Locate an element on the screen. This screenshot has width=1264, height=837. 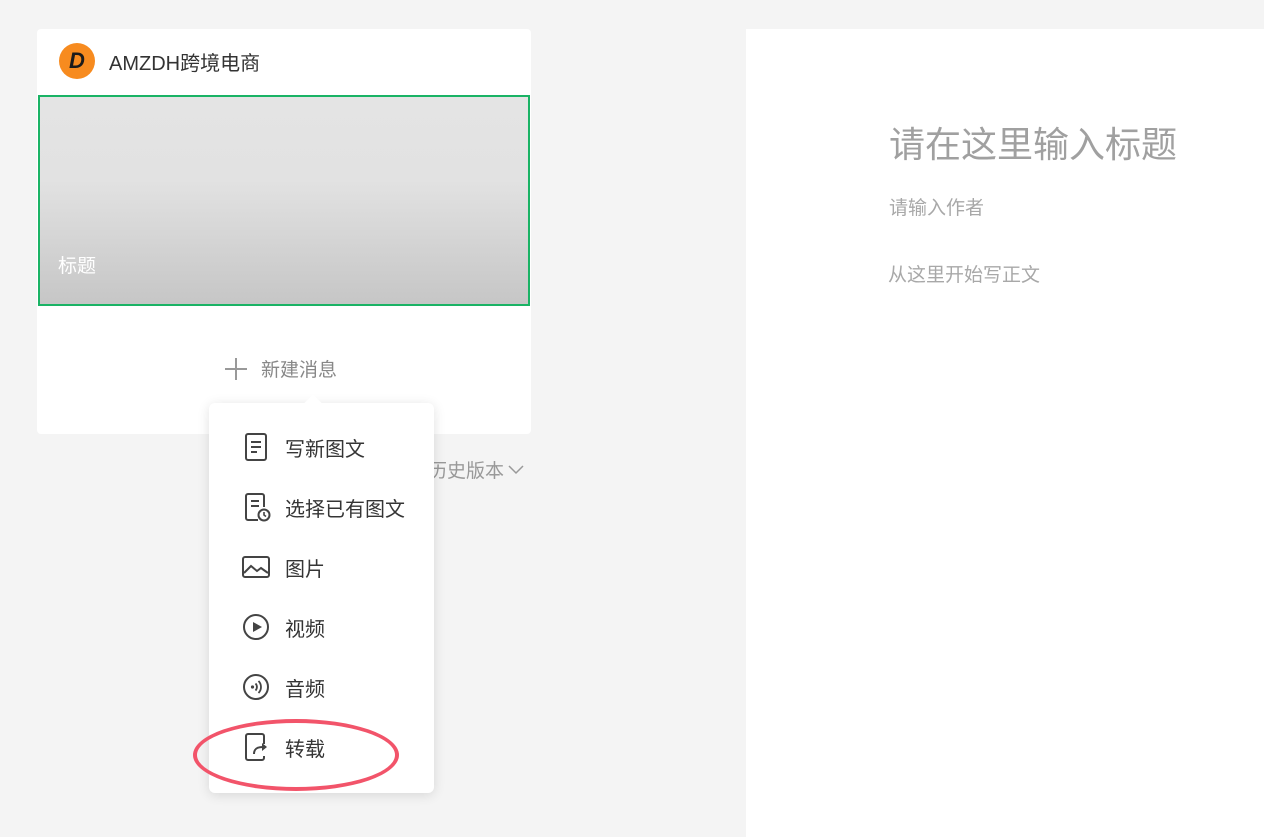
account-name: AMZDH跨境电商 is located at coordinates (185, 63).